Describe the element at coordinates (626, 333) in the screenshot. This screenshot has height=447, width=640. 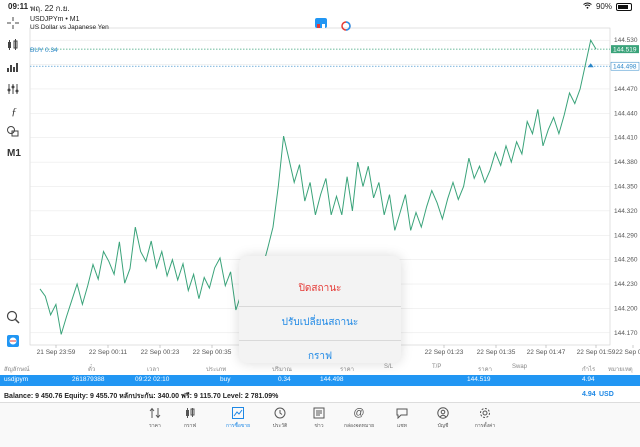
I see `y-tick-label: 144.170` at that location.